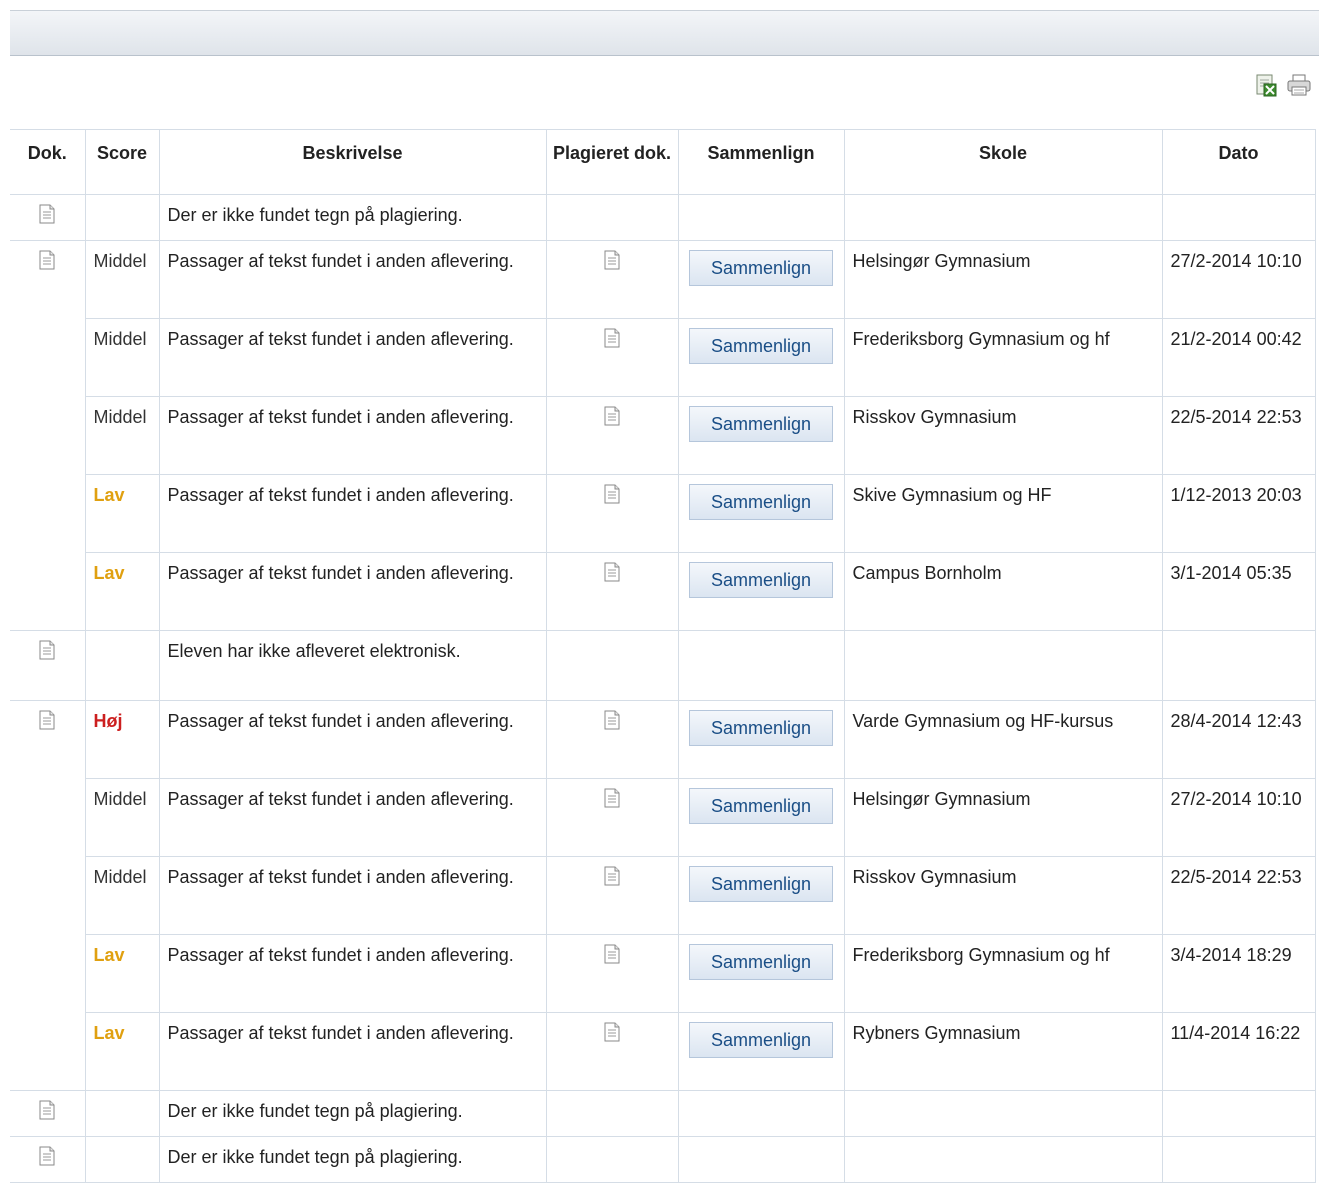 Image resolution: width=1319 pixels, height=1186 pixels. What do you see at coordinates (1266, 85) in the screenshot?
I see `excel-export-icon` at bounding box center [1266, 85].